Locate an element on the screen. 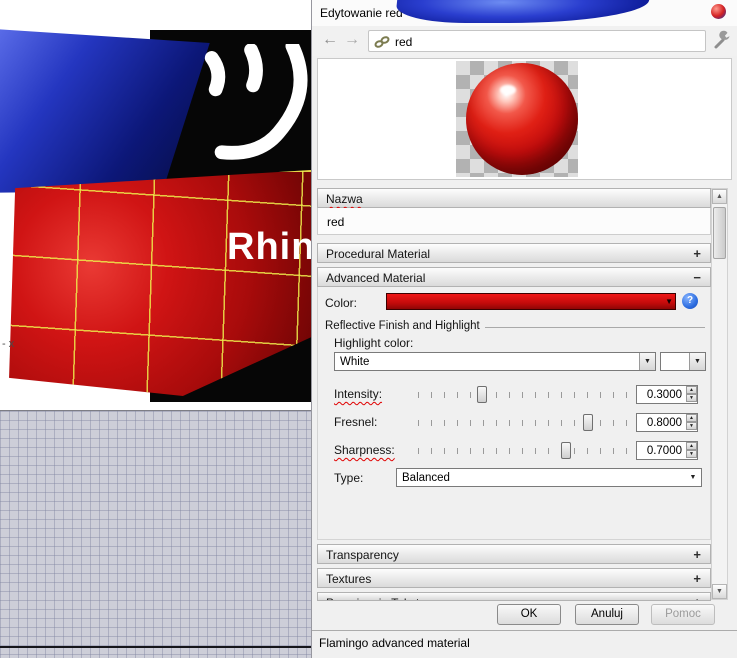 The width and height of the screenshot is (737, 658). material-path-text: red is located at coordinates (404, 42).